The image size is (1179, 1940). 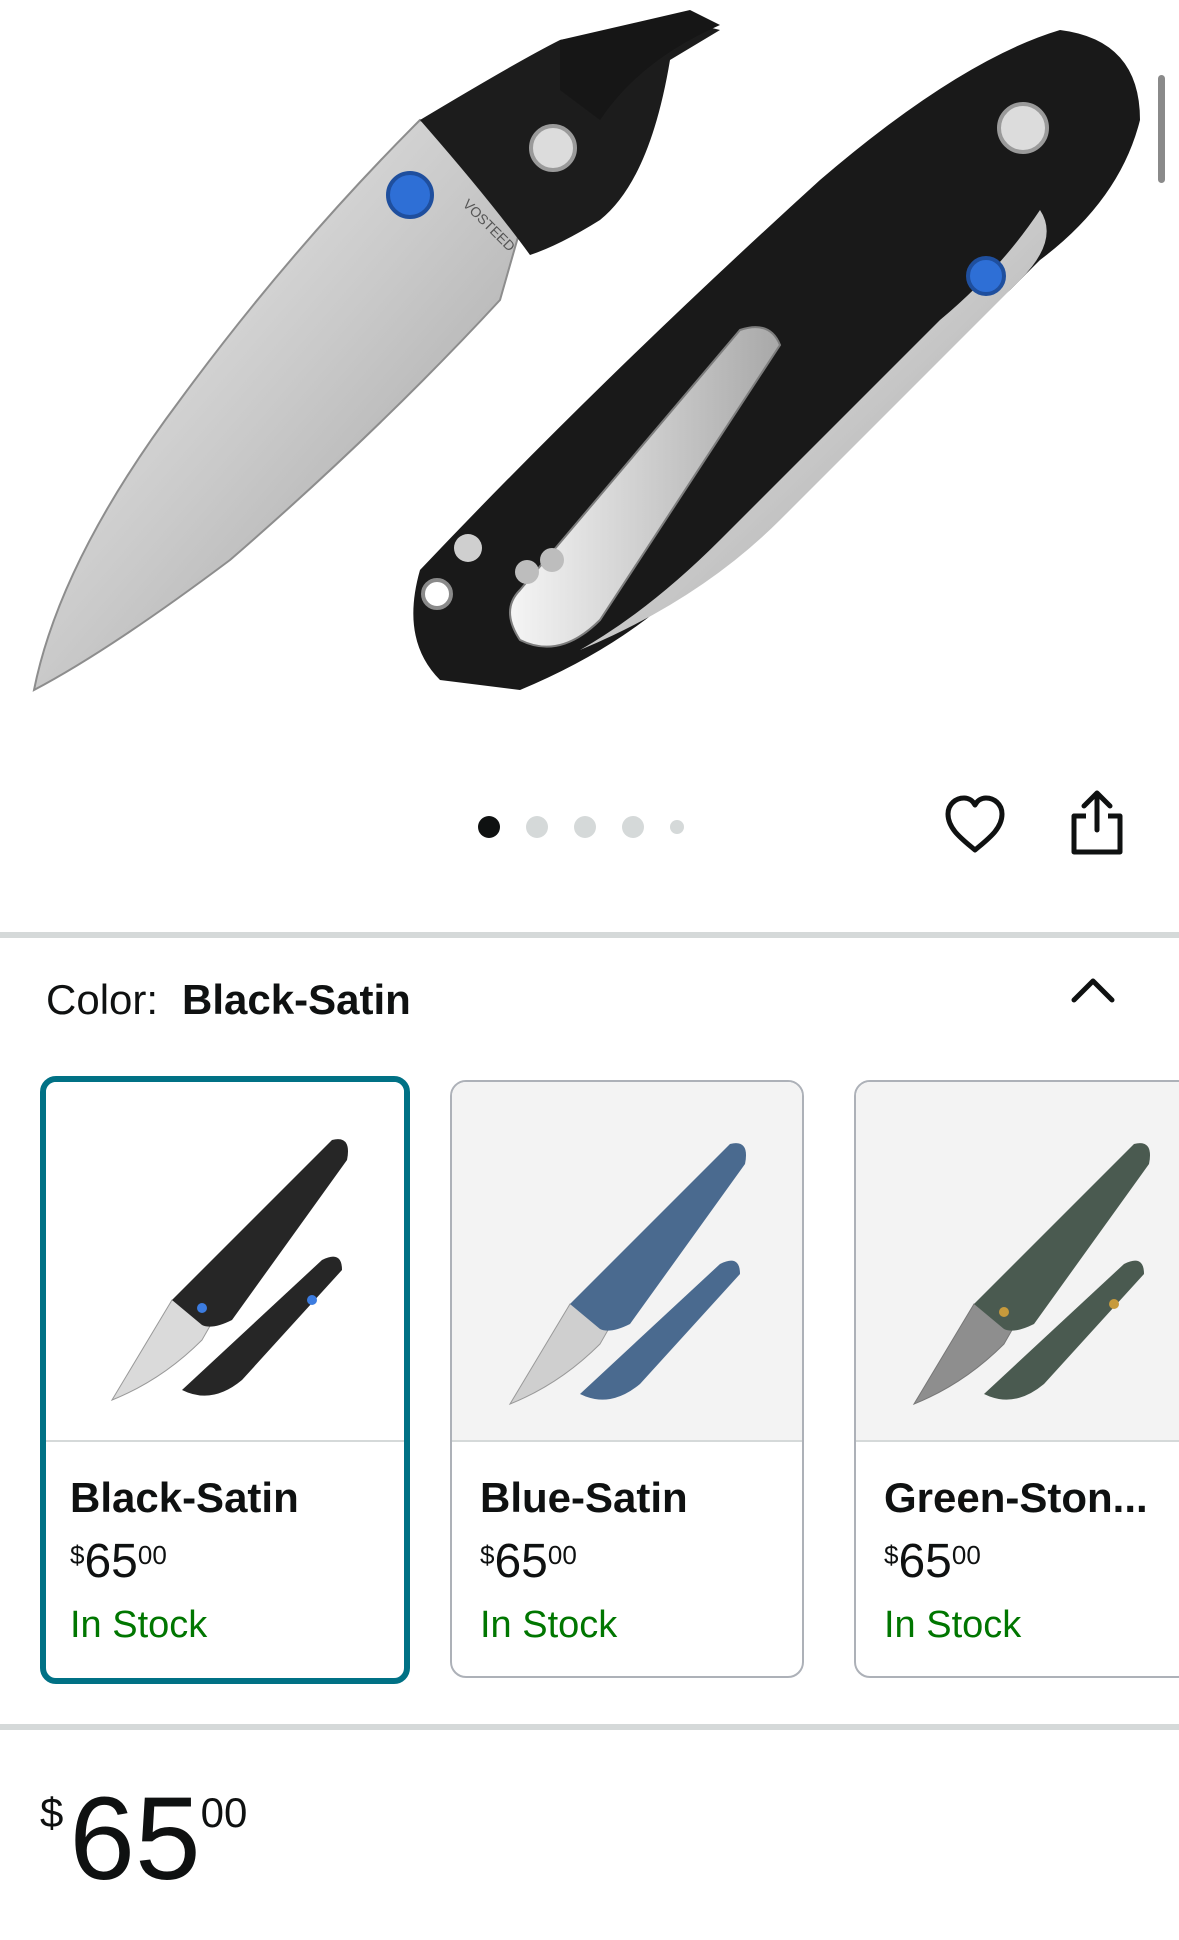 I want to click on product-price: $6500, so click(x=143, y=1839).